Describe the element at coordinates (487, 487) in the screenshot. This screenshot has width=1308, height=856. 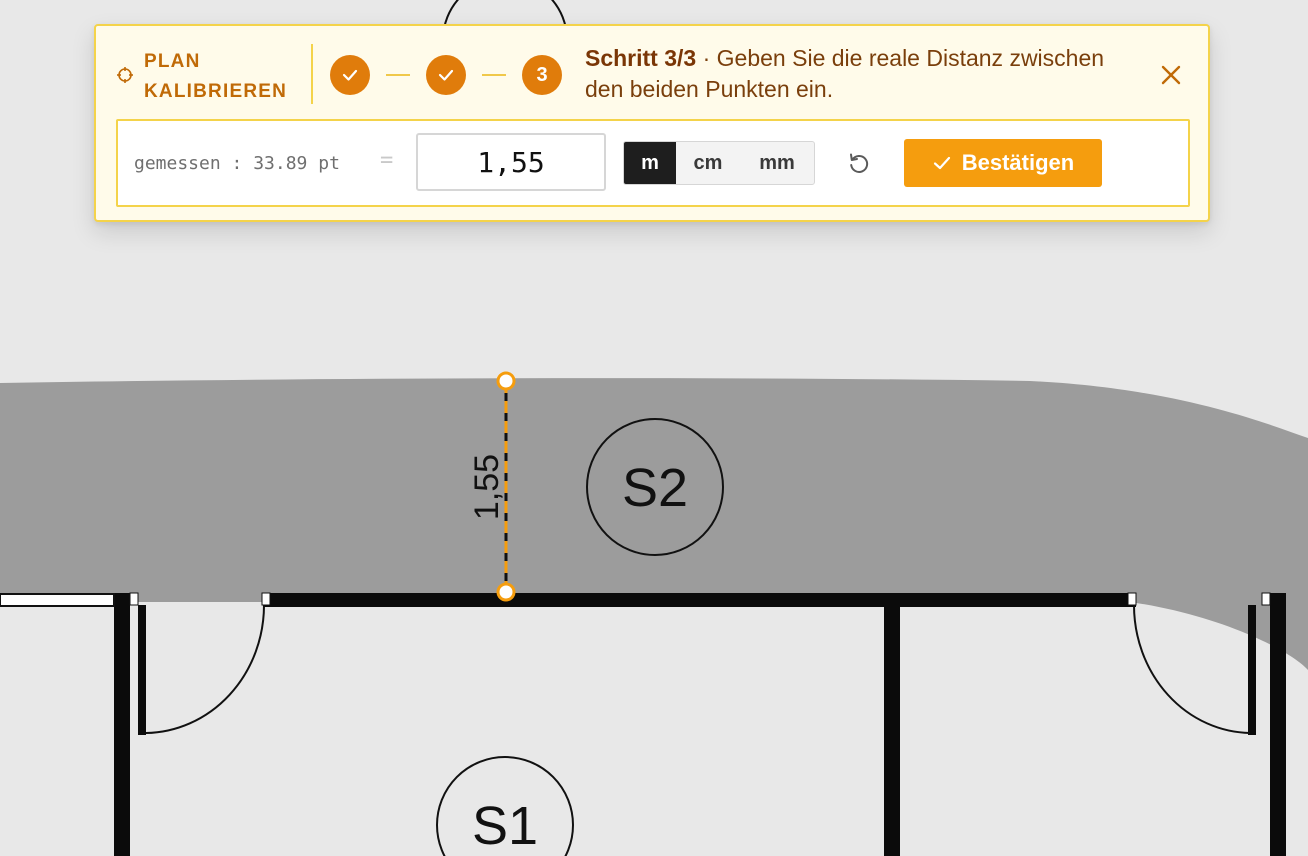
I see `dimension-label: 1,55` at that location.